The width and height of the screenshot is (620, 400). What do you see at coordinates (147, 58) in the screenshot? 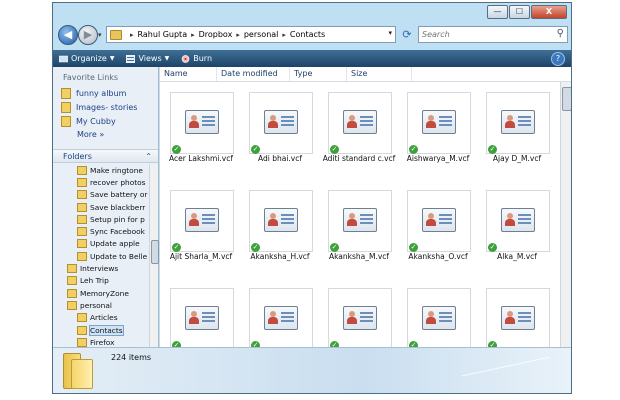
I see `views-button: Views ▼` at bounding box center [147, 58].